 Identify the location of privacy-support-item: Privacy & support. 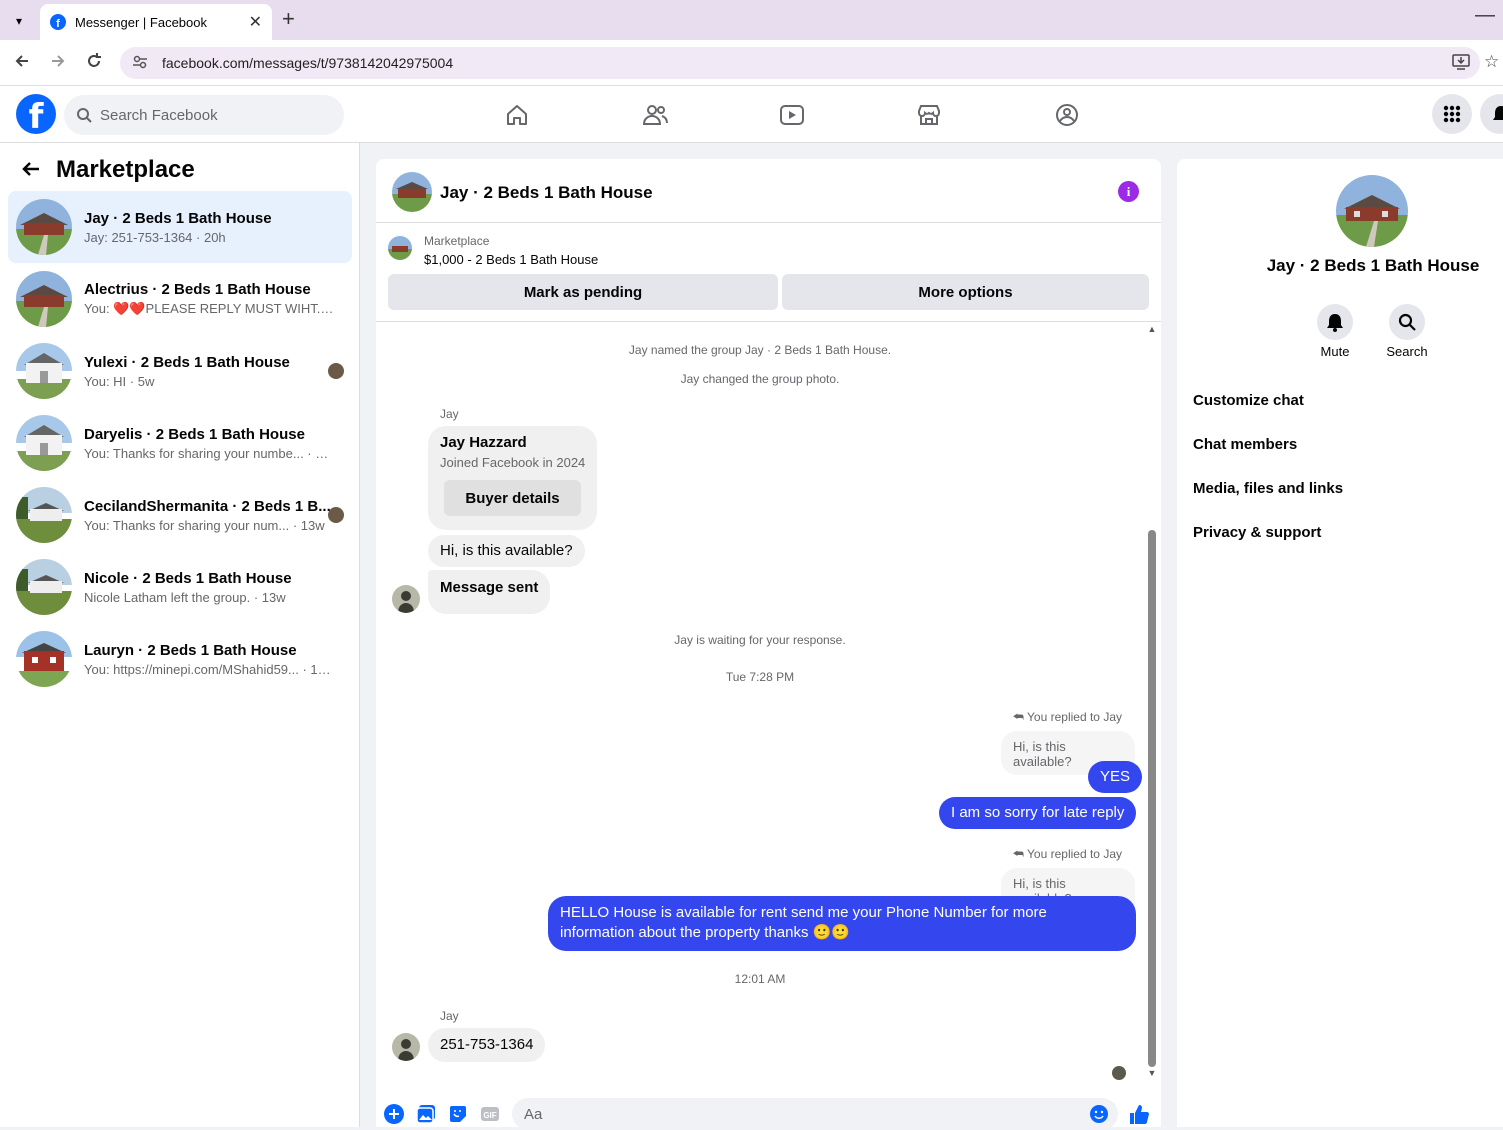
(1257, 532).